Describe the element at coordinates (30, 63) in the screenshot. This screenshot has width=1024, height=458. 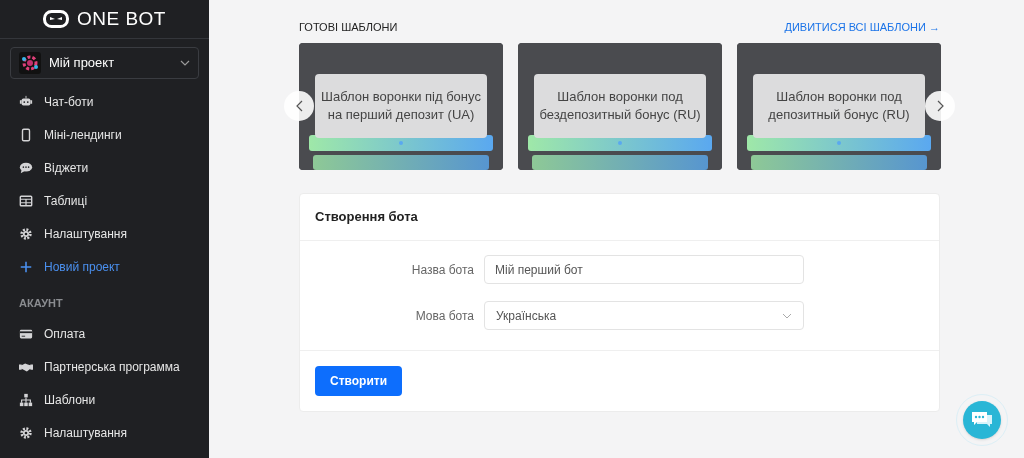
I see `project-icon` at that location.